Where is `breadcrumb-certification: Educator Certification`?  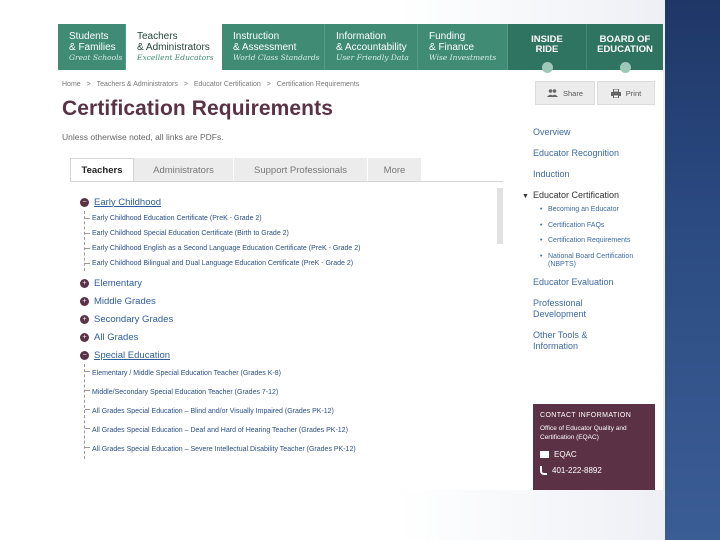
breadcrumb-certification: Educator Certification is located at coordinates (227, 84).